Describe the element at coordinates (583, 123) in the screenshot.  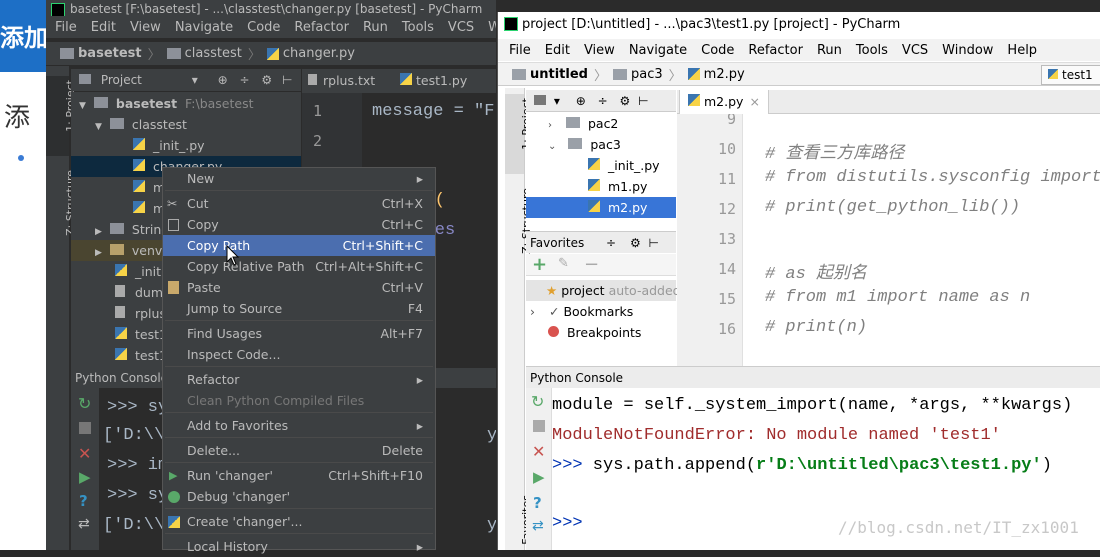
I see `tree-item-pac2: › pac2` at that location.